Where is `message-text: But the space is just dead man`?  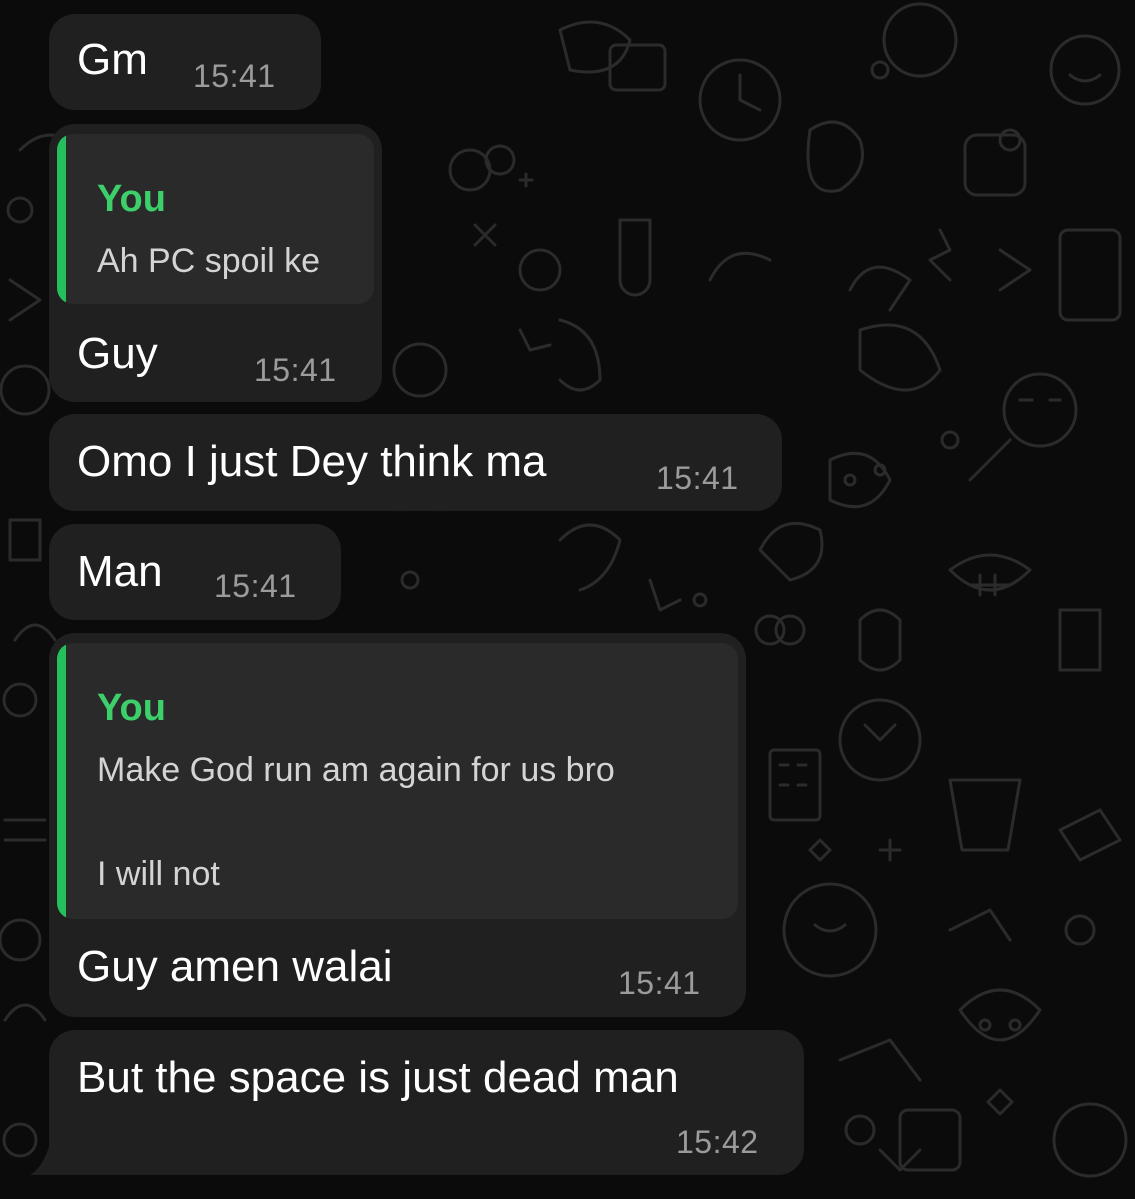
message-text: But the space is just dead man is located at coordinates (378, 1077).